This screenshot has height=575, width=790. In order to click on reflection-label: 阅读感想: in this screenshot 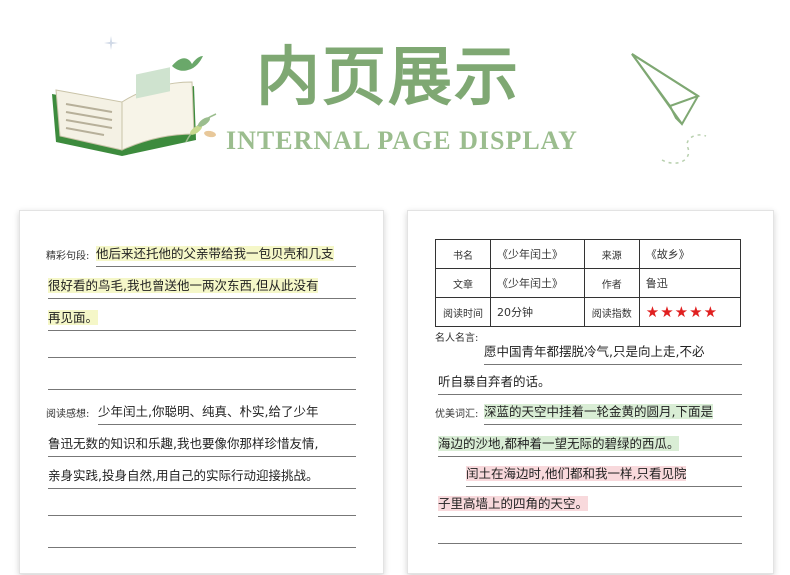, I will do `click(68, 414)`.